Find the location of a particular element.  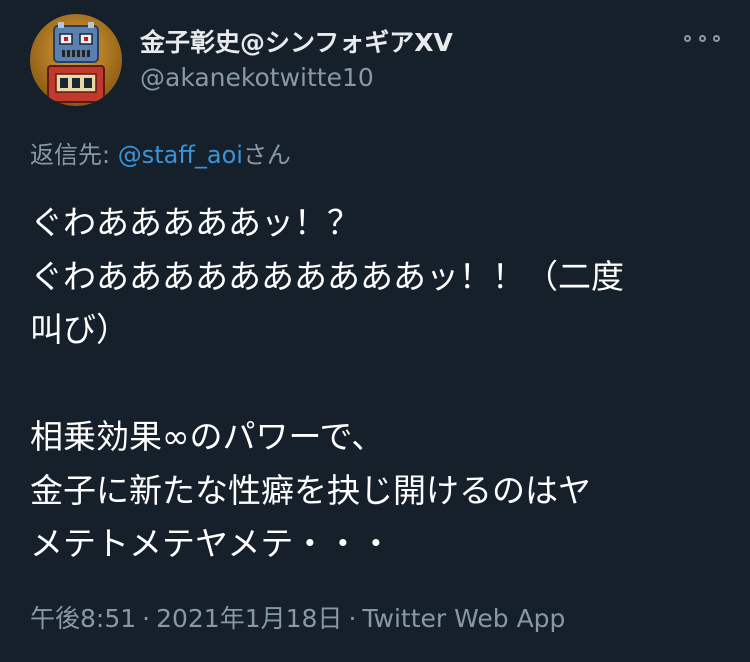

robot-avatar-icon is located at coordinates (76, 60).